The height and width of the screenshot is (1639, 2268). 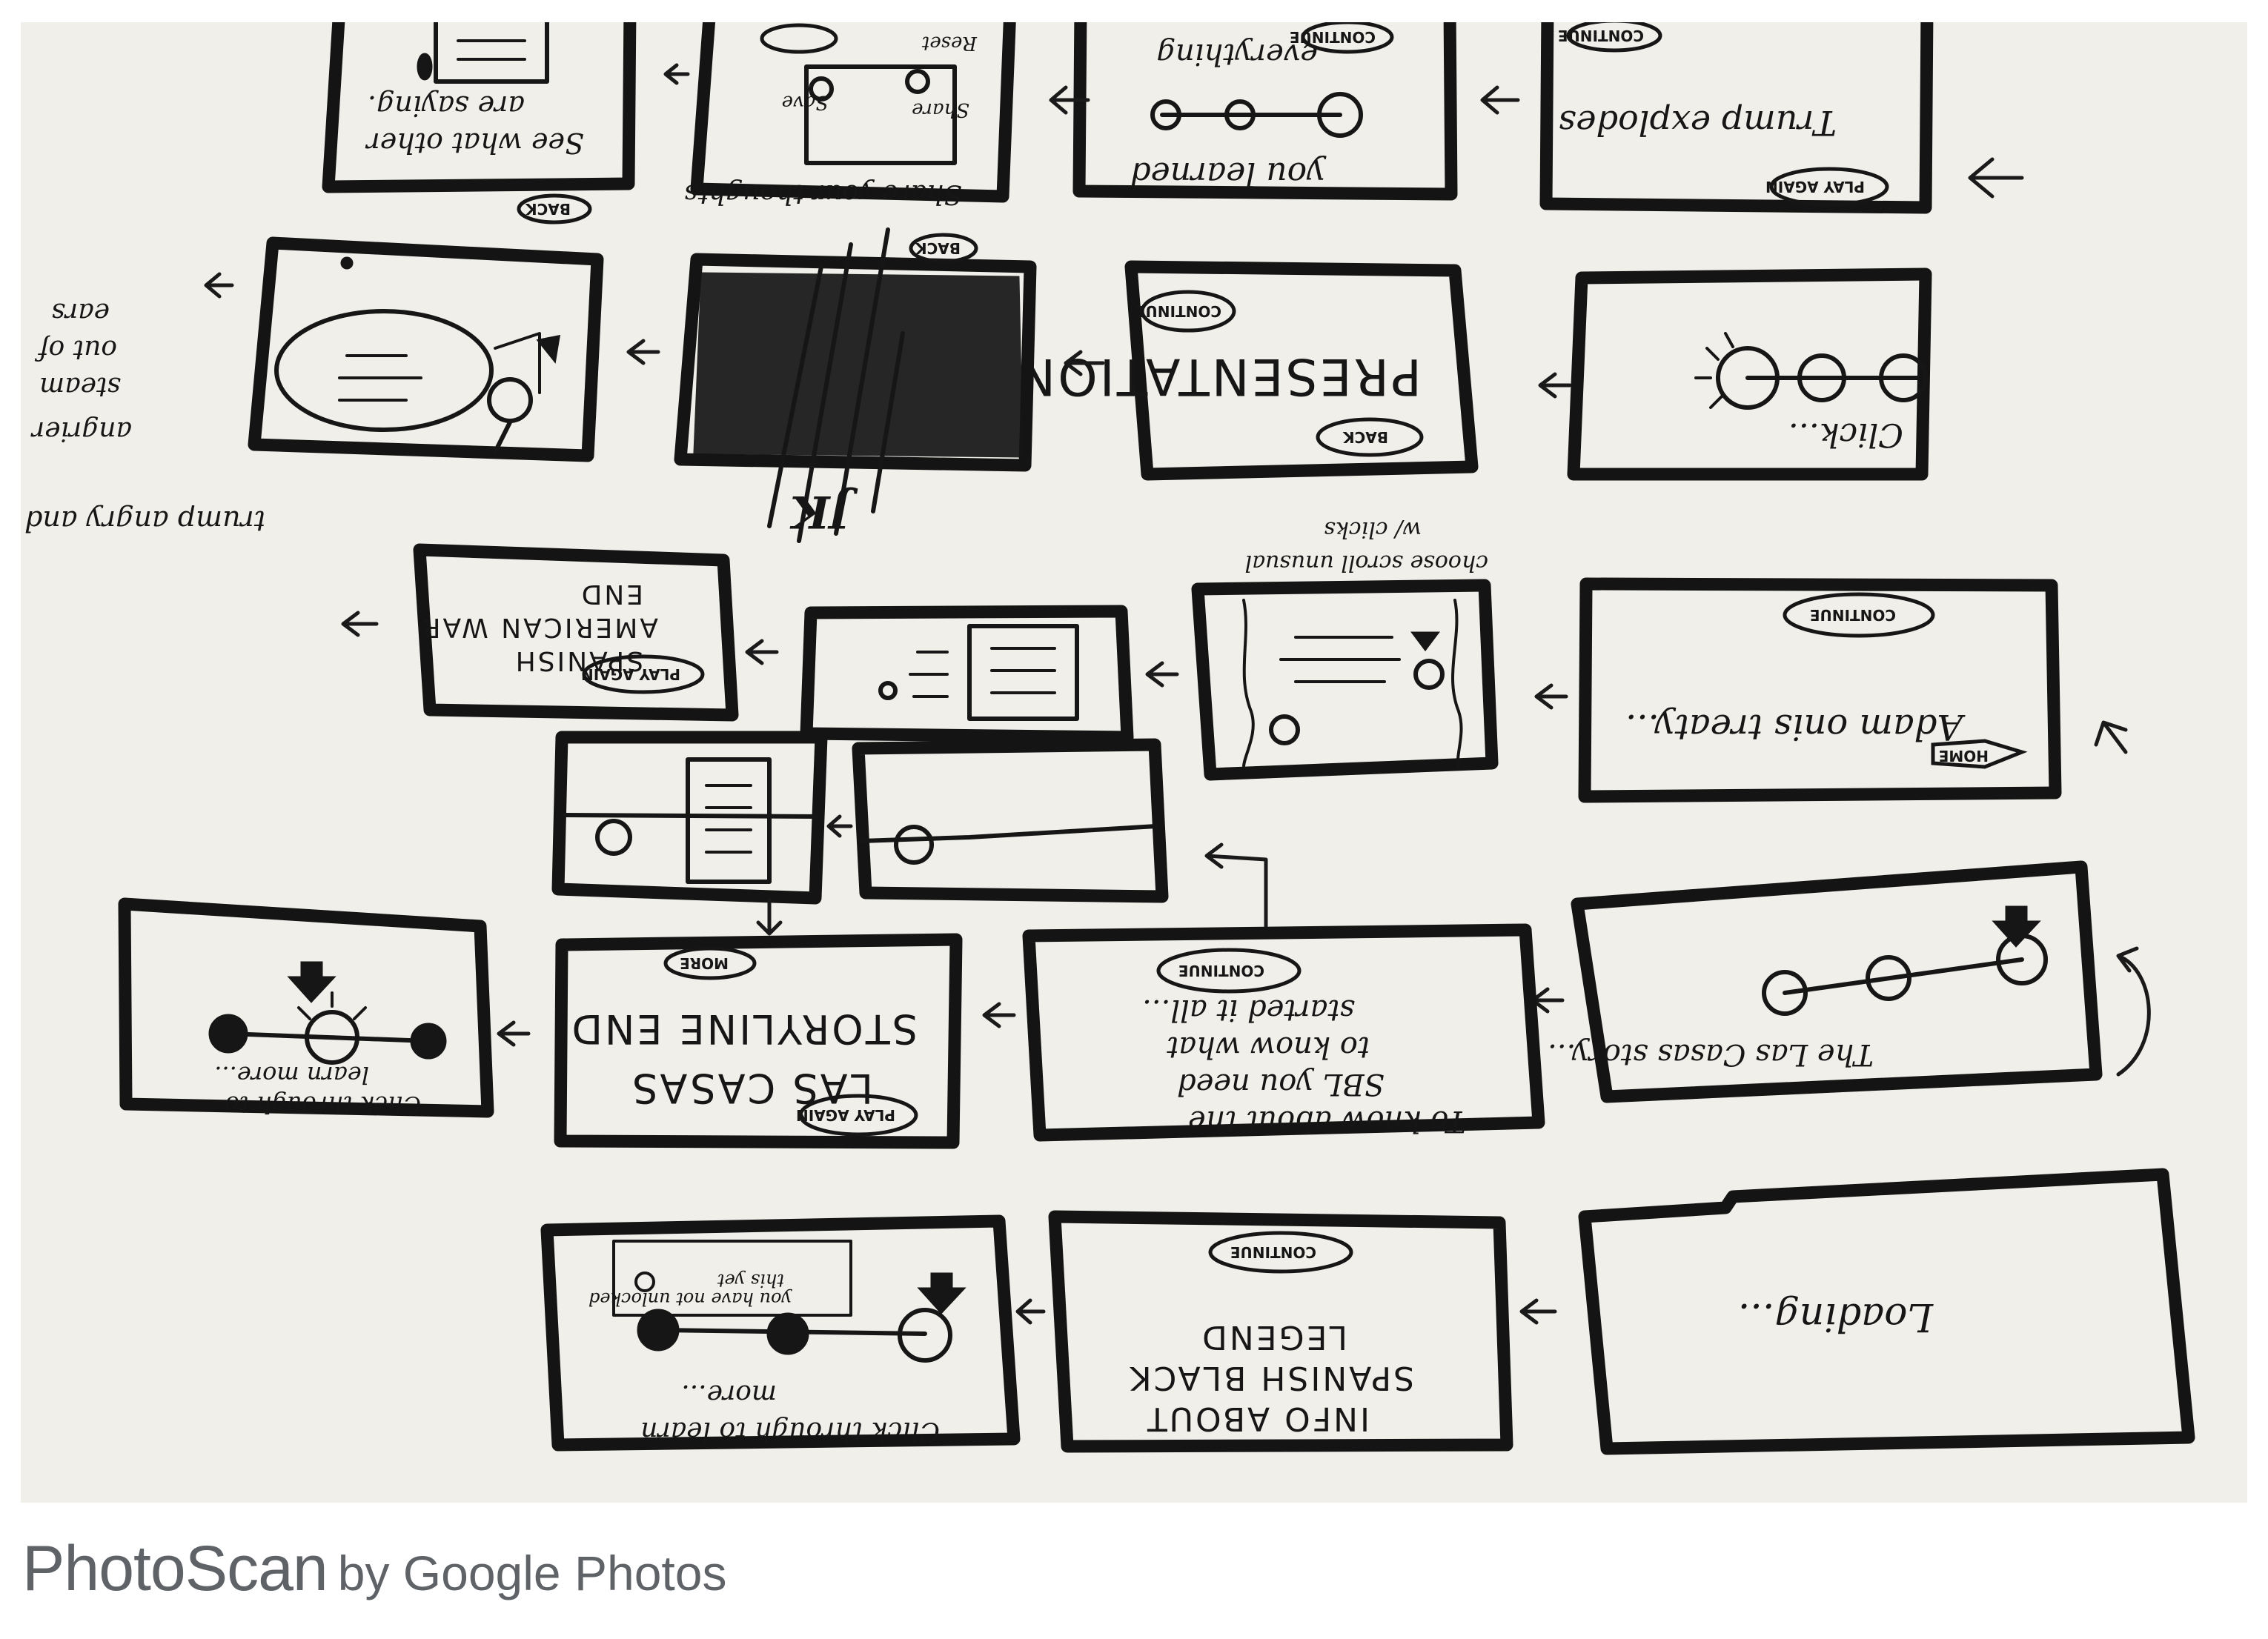 I want to click on note-1: trump angry and, so click(x=144, y=521).